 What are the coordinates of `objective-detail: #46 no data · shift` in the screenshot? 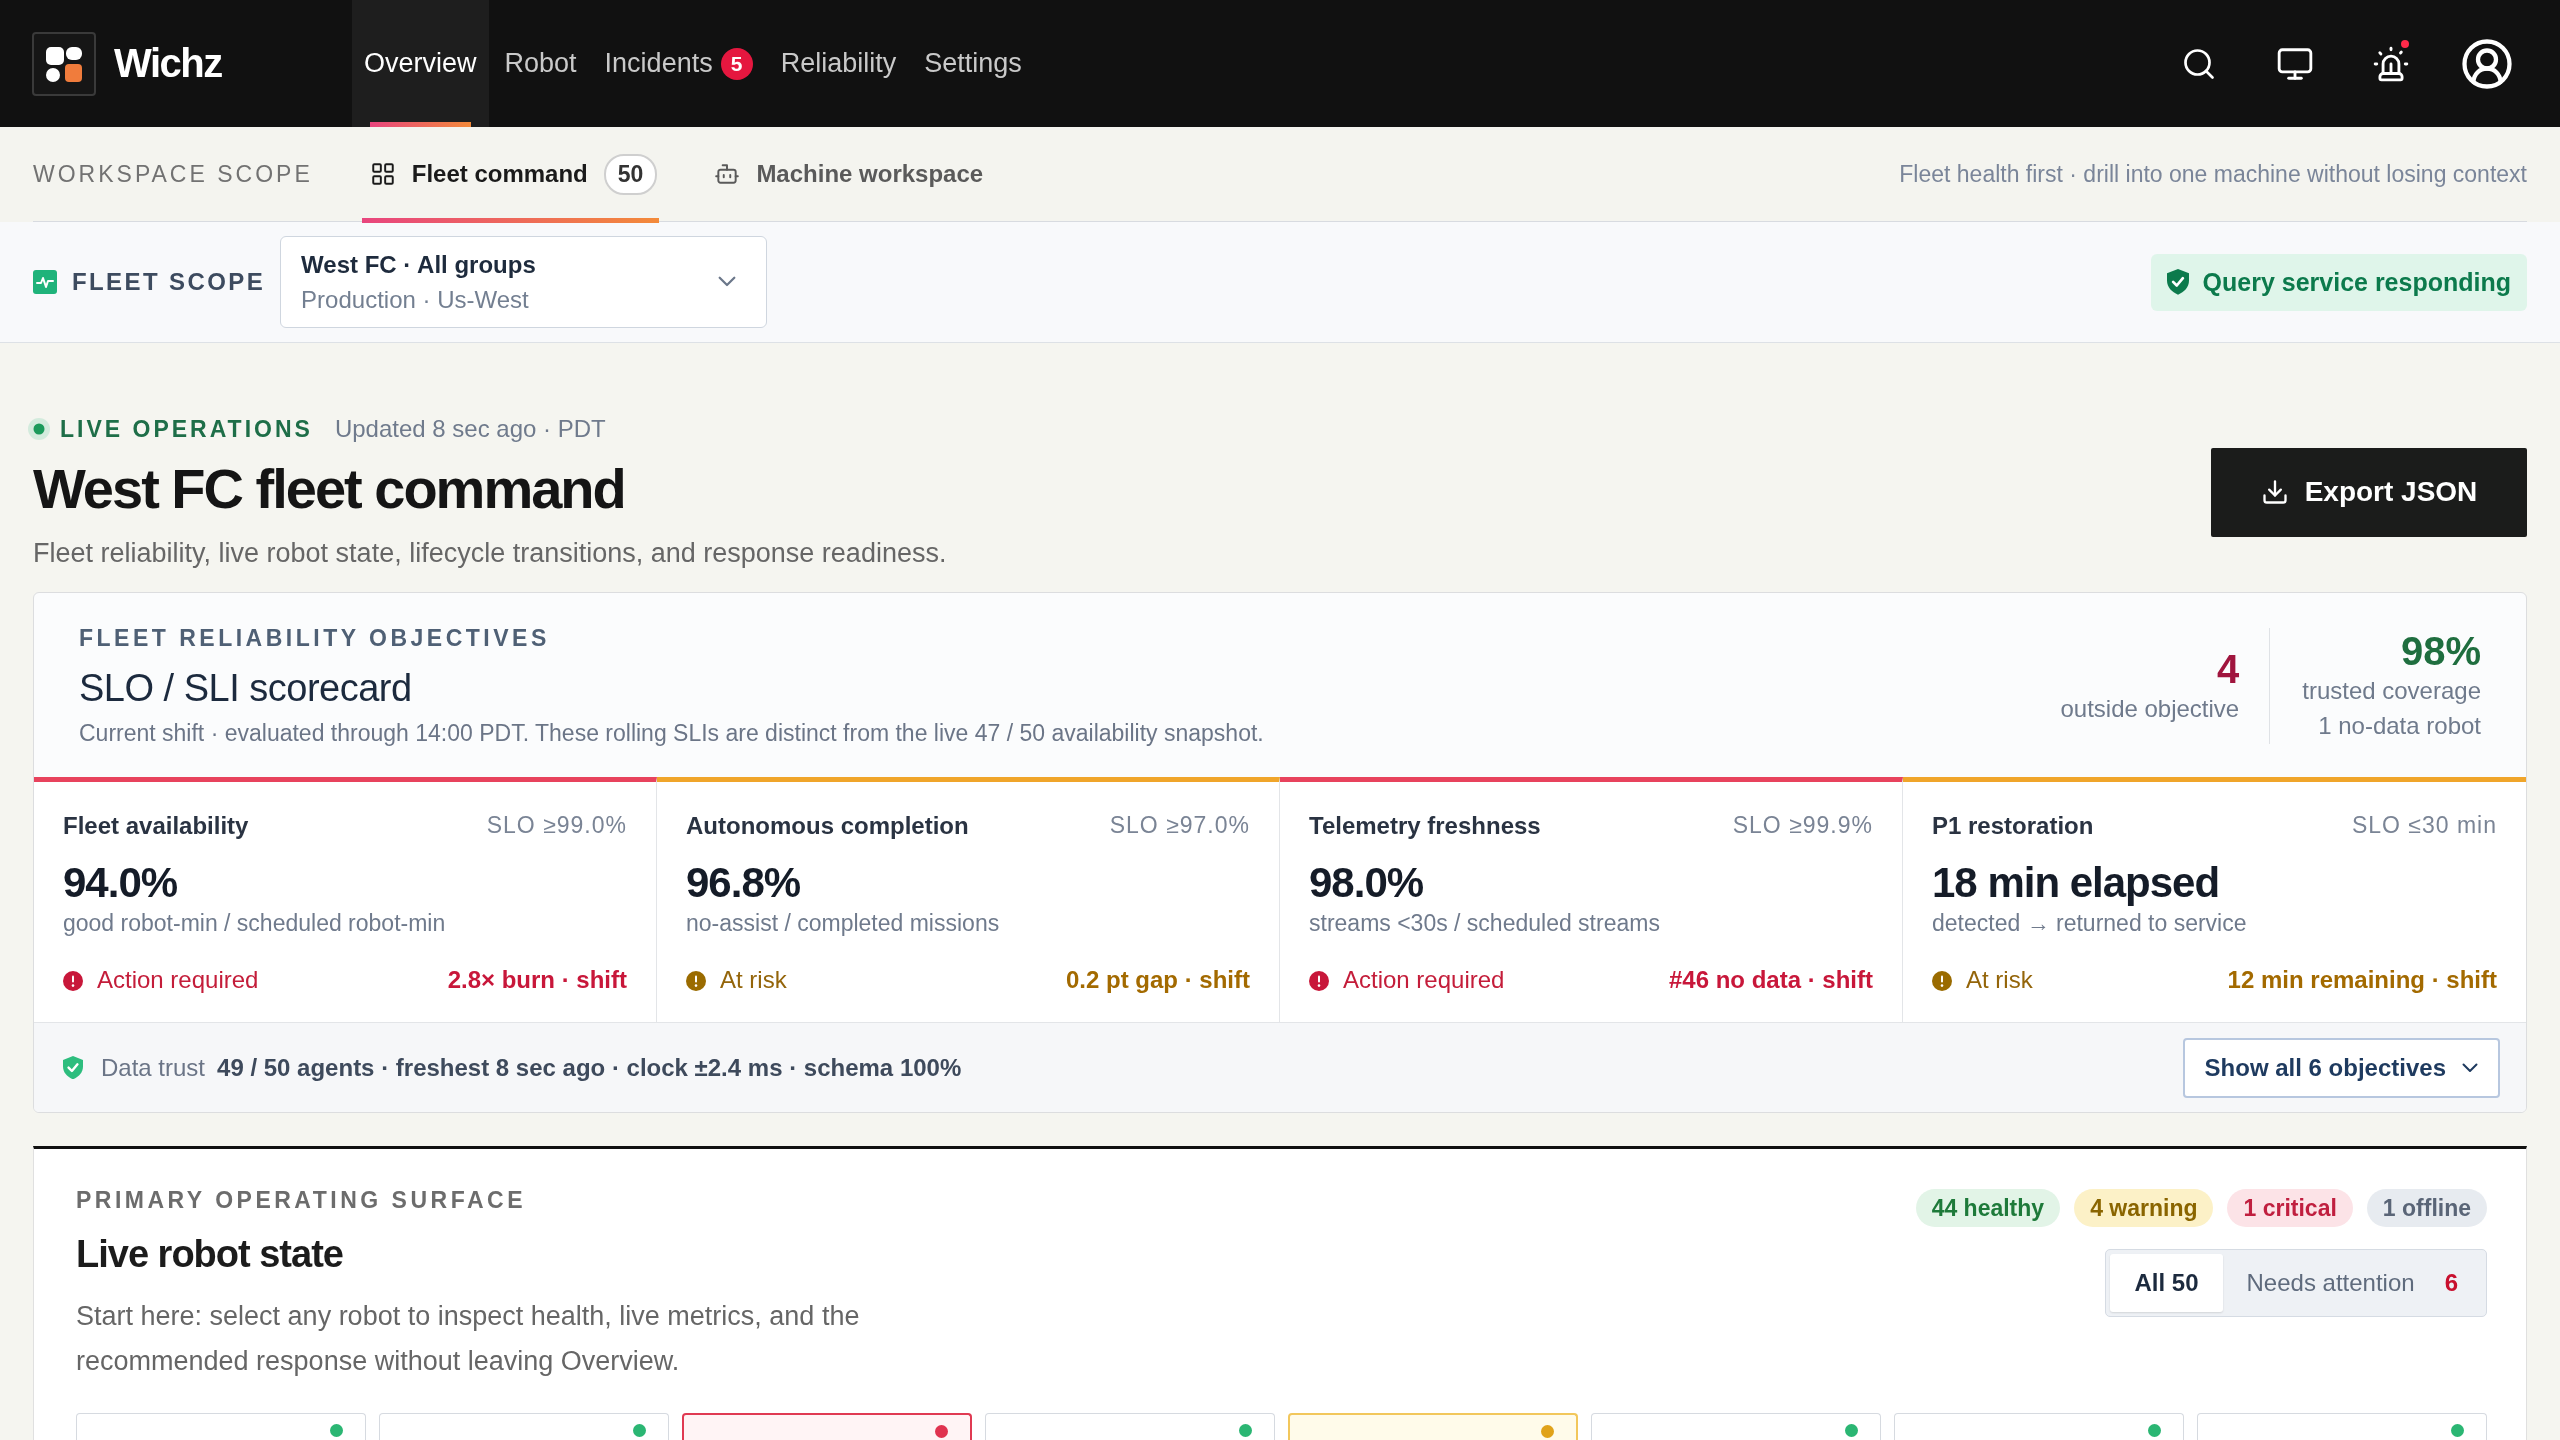 It's located at (1770, 981).